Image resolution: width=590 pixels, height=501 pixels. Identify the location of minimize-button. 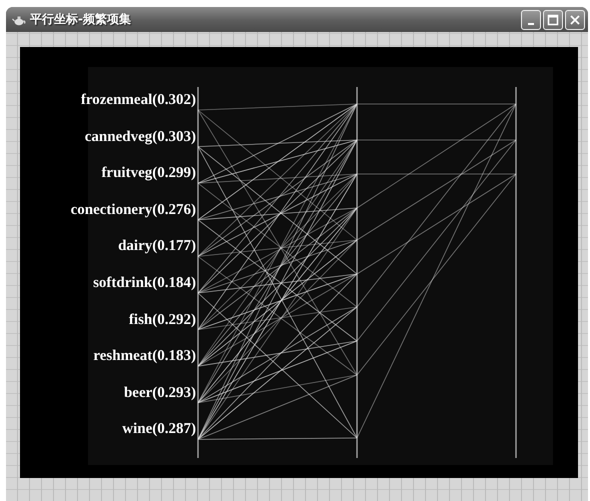
(531, 20).